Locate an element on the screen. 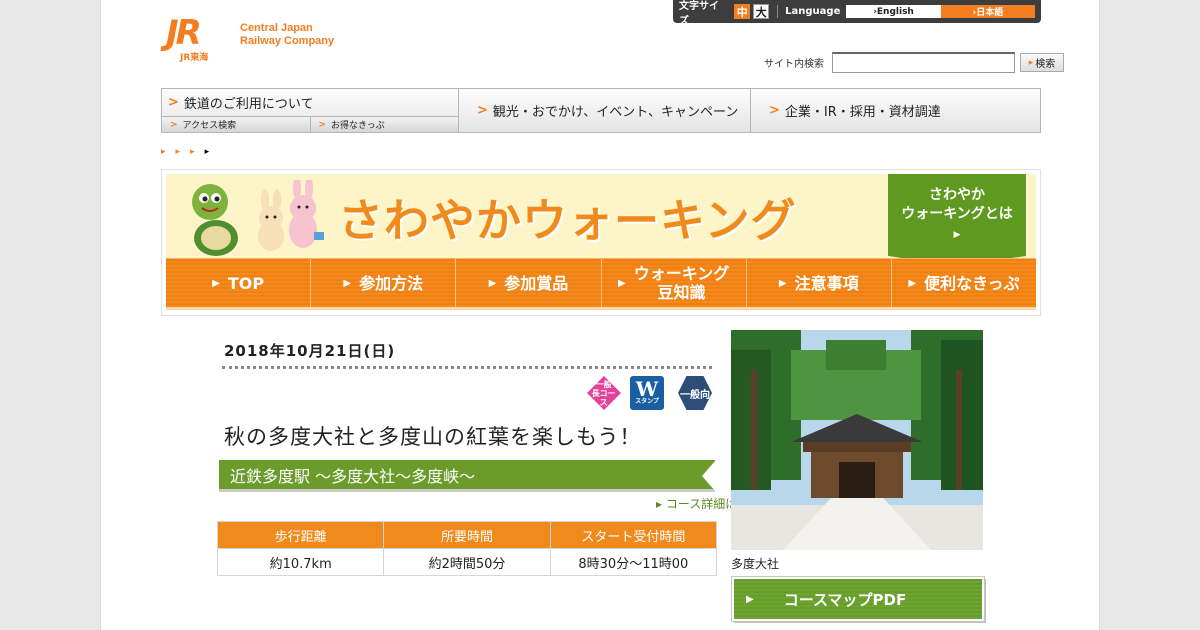 The width and height of the screenshot is (1200, 630). header-distance: 歩行距離 is located at coordinates (300, 535).